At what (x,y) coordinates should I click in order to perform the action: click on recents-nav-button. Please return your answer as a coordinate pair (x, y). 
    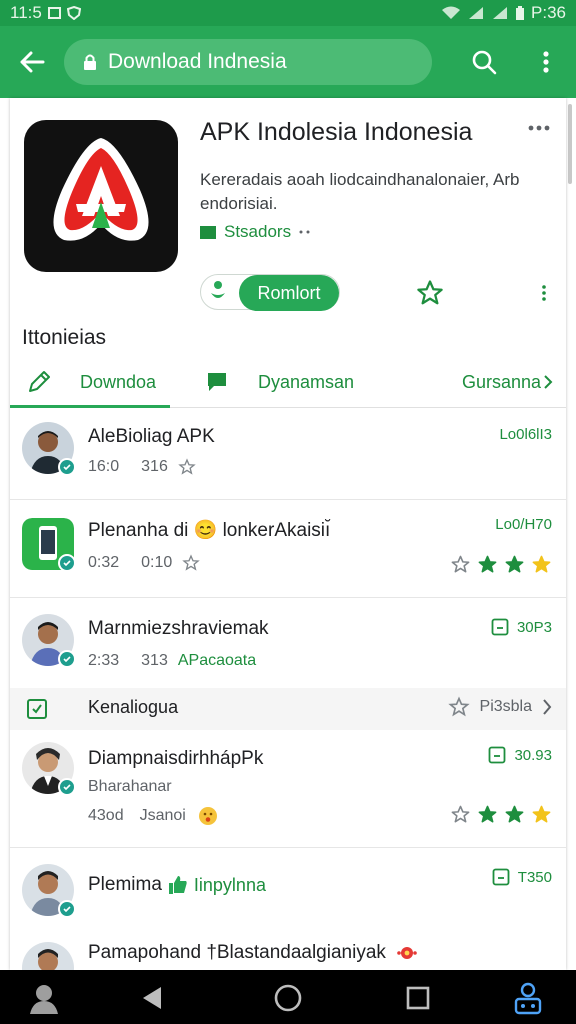
    Looking at the image, I should click on (418, 998).